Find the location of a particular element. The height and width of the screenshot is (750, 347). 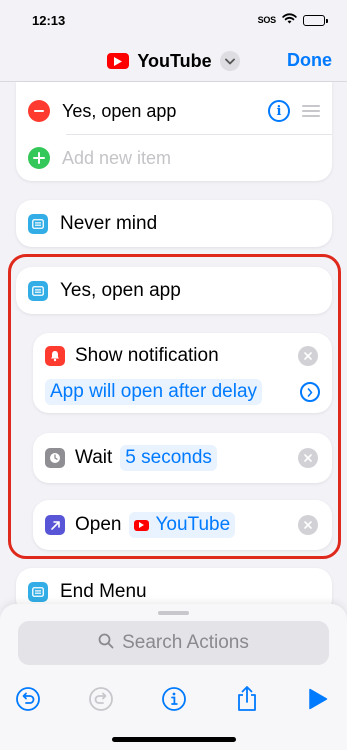

notification-text-parameter: App will open after delay is located at coordinates (154, 392).